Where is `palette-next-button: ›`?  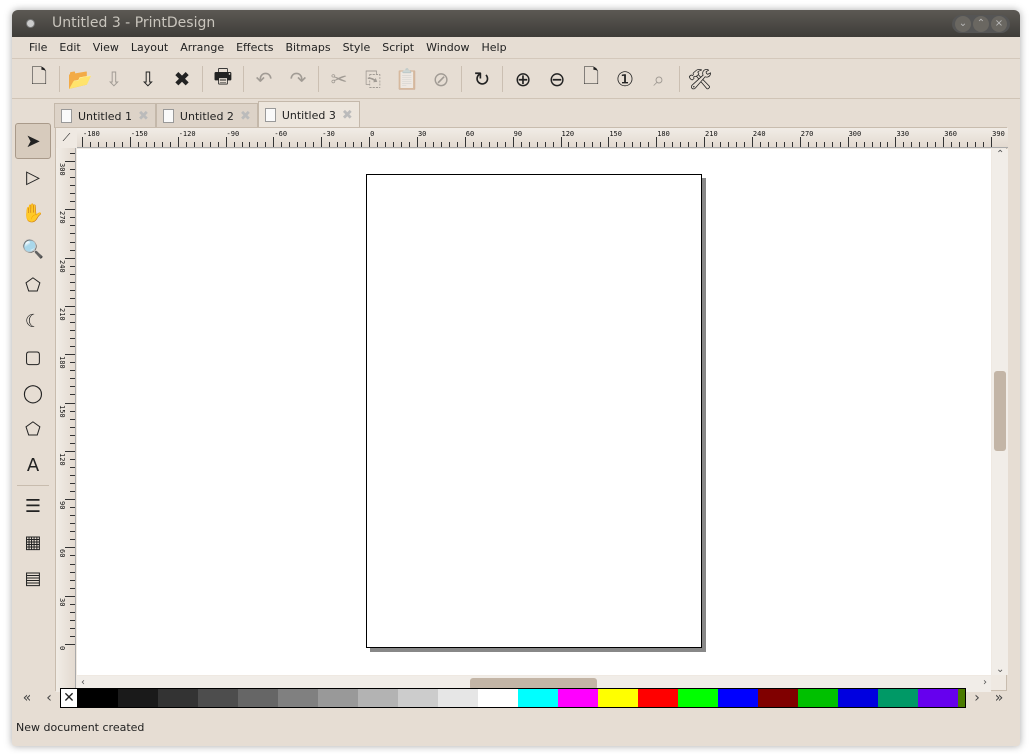 palette-next-button: › is located at coordinates (977, 698).